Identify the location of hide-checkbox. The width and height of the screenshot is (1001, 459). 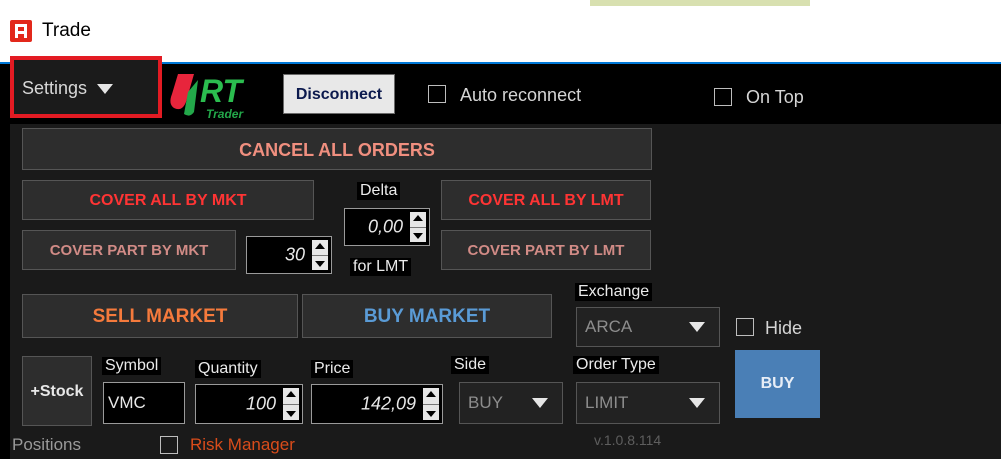
(745, 327).